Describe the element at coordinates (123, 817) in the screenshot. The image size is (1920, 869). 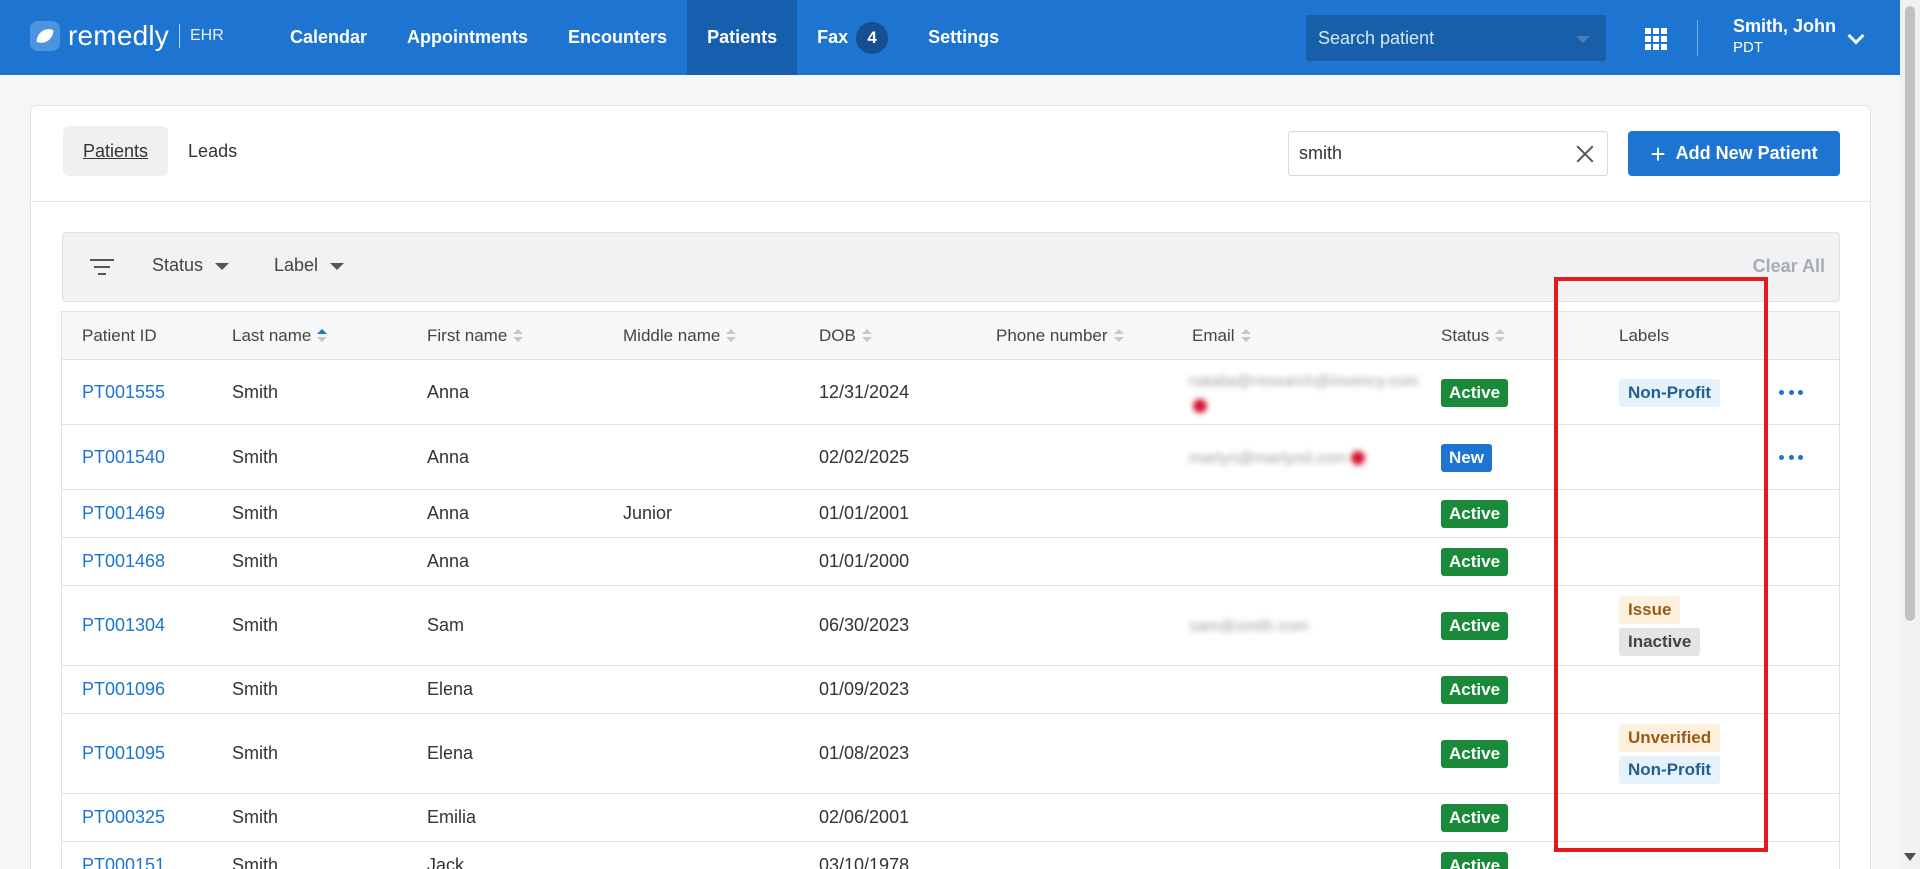
I see `patient-id-link: PT000325` at that location.